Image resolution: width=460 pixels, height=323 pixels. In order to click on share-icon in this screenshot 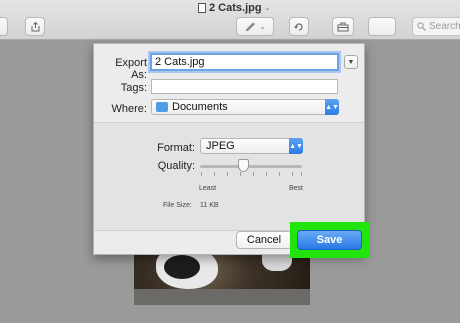, I will do `click(35, 26)`.